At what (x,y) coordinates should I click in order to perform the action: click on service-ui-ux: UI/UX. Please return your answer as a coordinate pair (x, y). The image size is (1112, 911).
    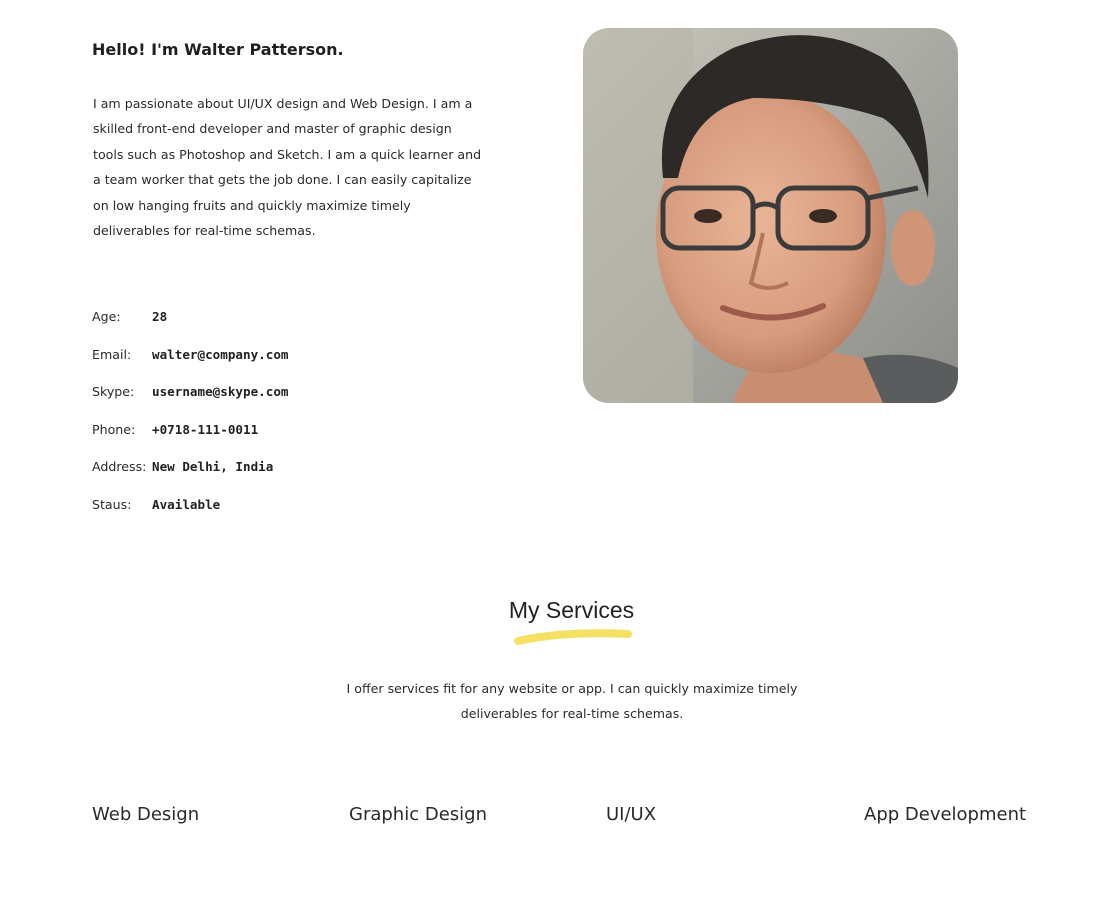
    Looking at the image, I should click on (631, 814).